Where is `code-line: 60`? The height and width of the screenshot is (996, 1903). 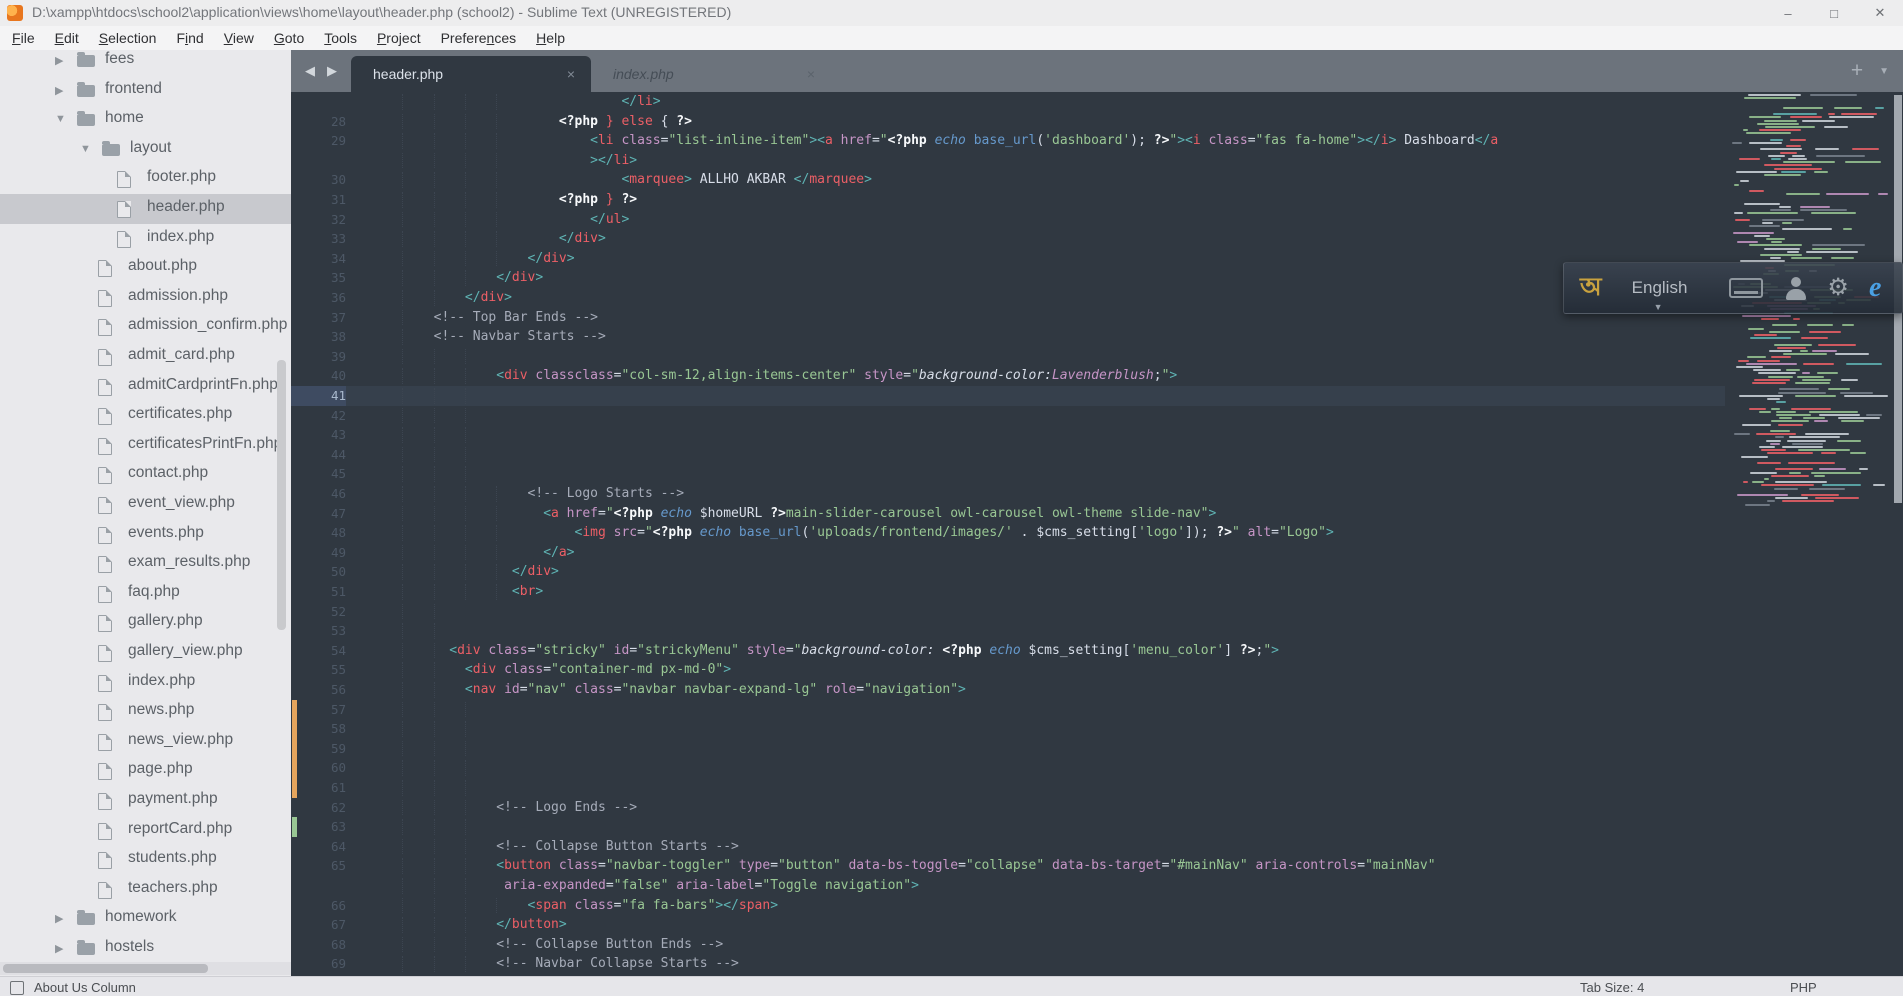
code-line: 60 is located at coordinates (1008, 768).